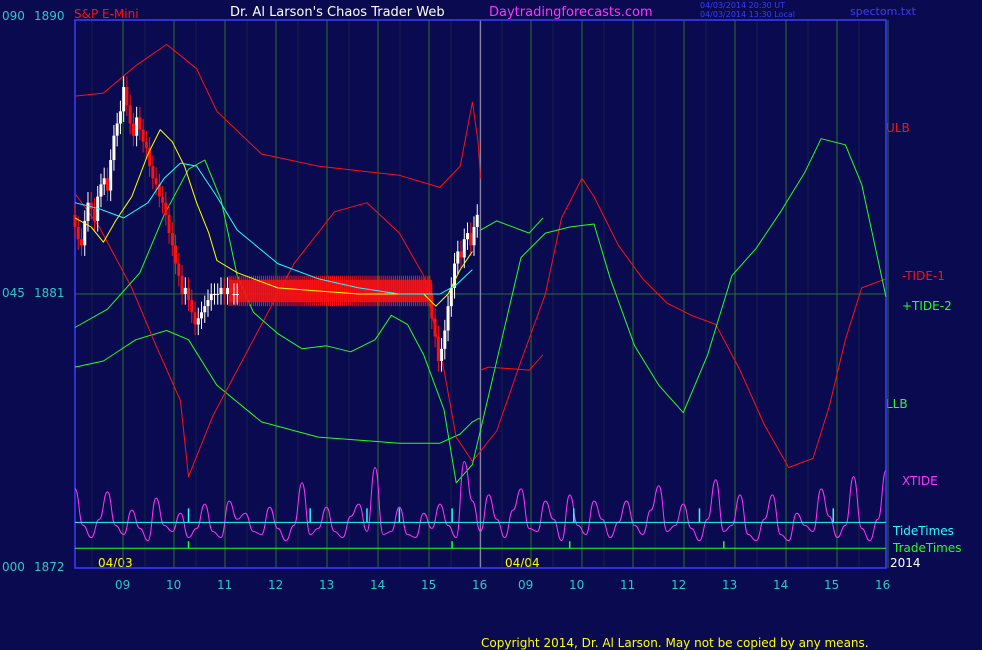 The width and height of the screenshot is (982, 650). I want to click on price-band-body, so click(330, 291).